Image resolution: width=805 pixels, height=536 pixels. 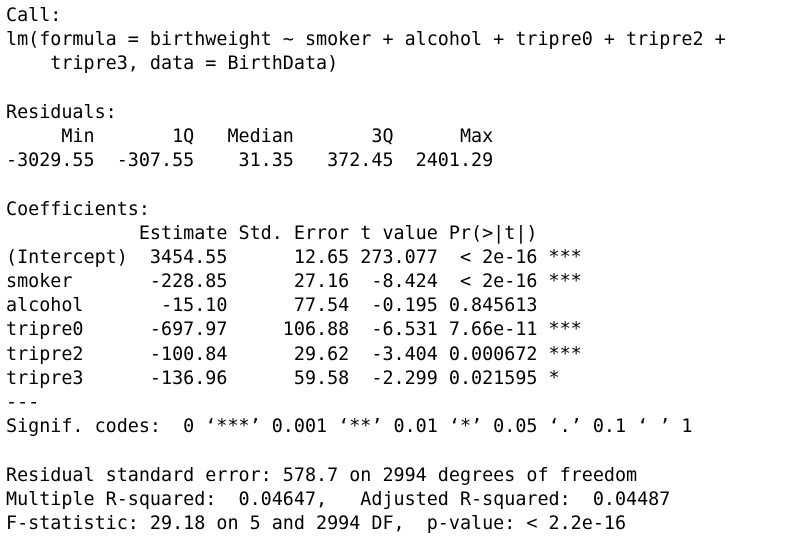 I want to click on residuals-header: Residuals:, so click(x=61, y=112).